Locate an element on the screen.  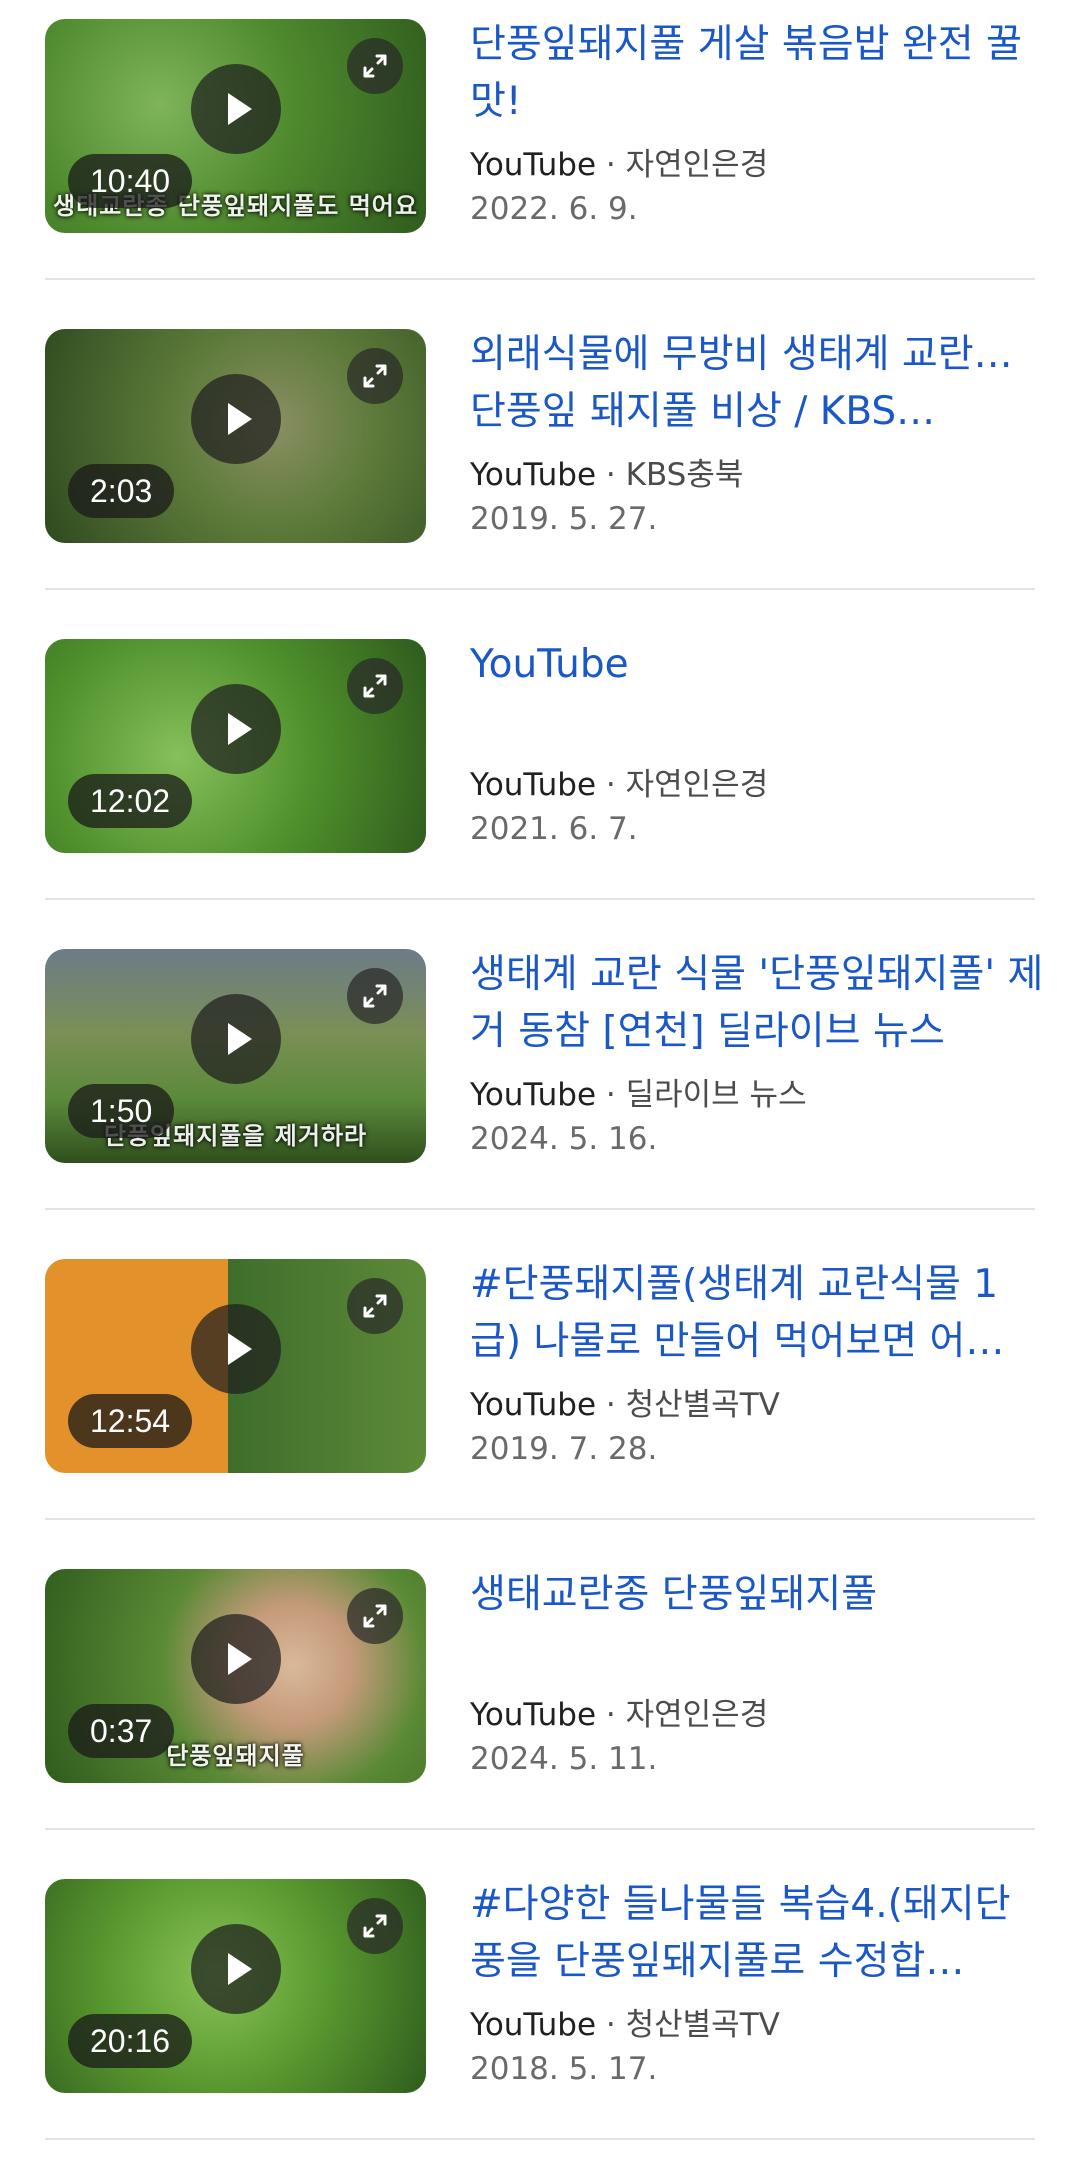
video-source: YouTube · 딜라이브 뉴스 is located at coordinates (638, 1095).